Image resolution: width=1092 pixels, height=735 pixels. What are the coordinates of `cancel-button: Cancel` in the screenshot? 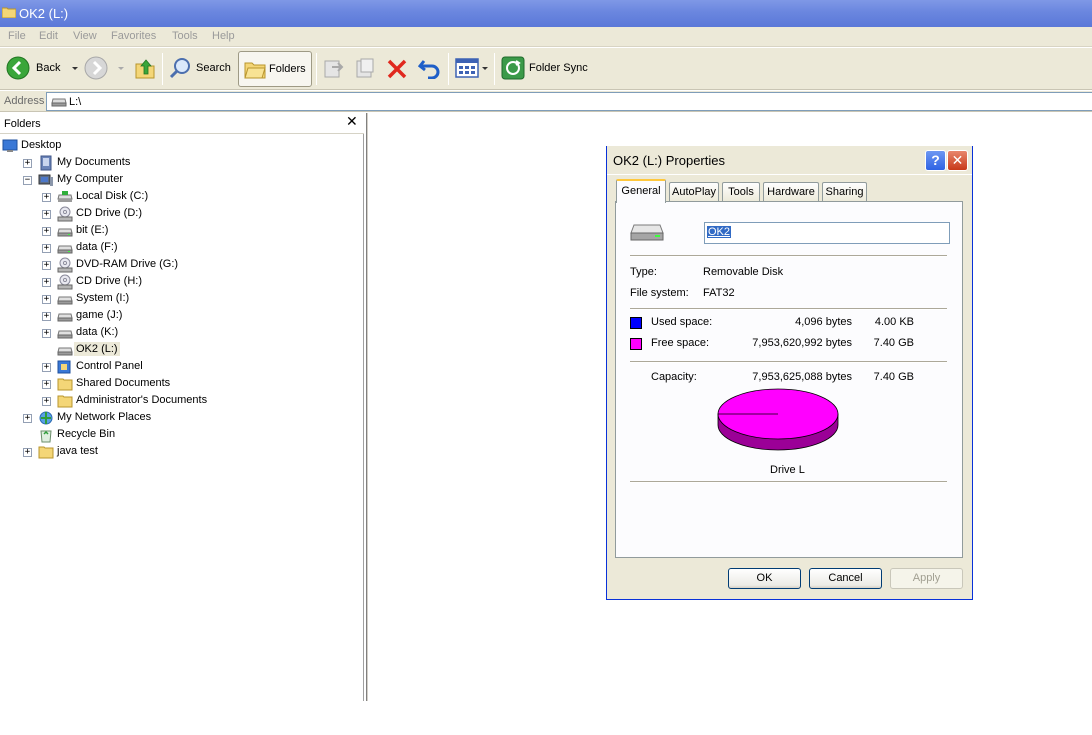 It's located at (845, 578).